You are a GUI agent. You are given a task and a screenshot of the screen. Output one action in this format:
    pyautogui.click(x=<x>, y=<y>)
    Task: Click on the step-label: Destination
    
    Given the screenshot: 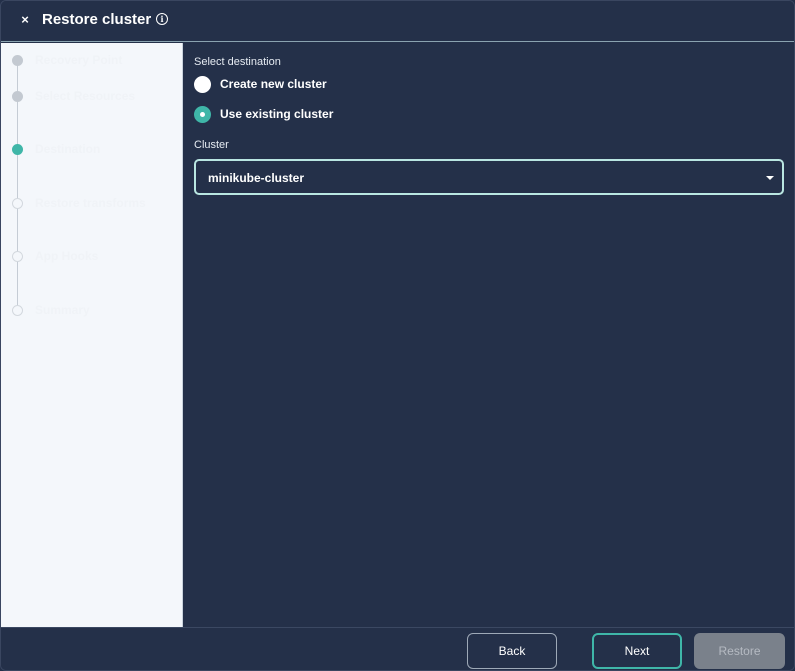 What is the action you would take?
    pyautogui.click(x=68, y=149)
    